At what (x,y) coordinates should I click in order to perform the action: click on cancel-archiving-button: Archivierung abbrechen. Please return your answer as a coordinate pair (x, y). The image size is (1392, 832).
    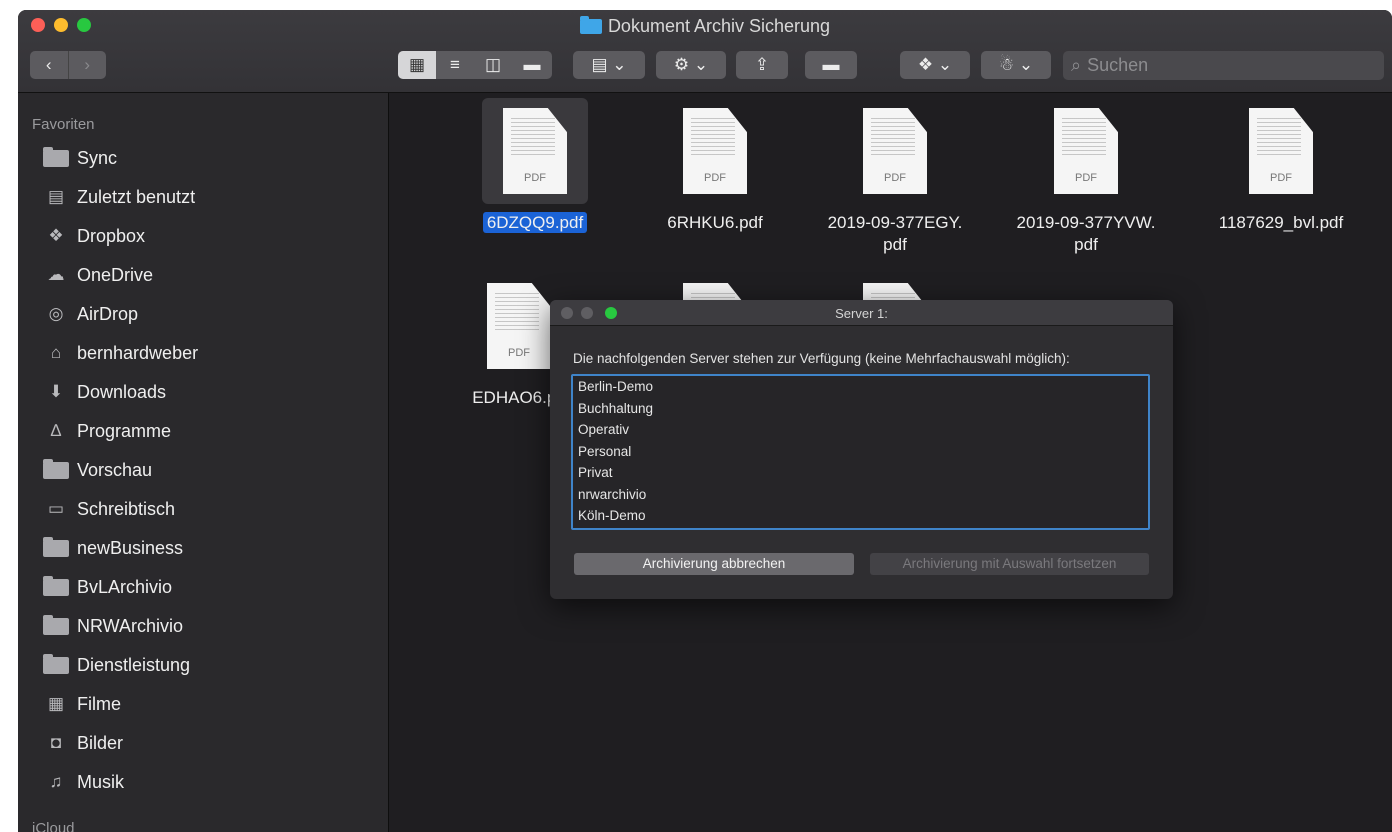
    Looking at the image, I should click on (714, 564).